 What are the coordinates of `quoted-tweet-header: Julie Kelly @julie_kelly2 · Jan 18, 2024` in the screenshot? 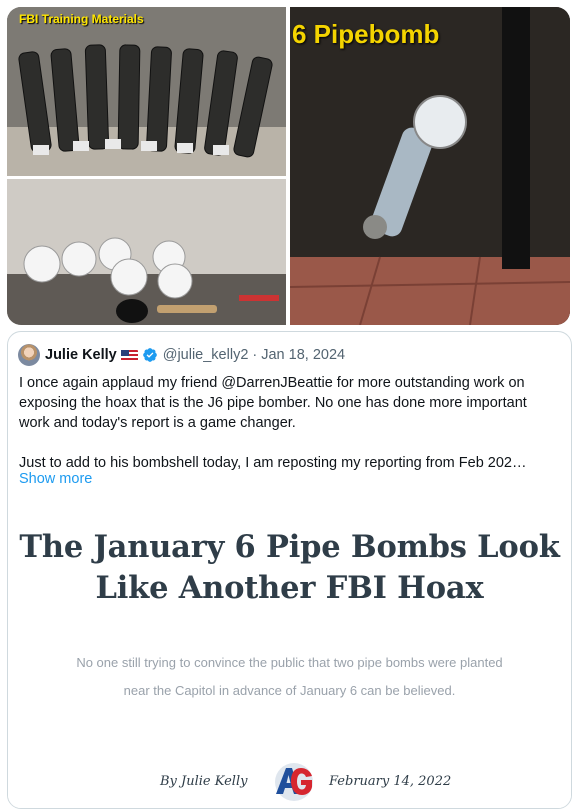 It's located at (181, 355).